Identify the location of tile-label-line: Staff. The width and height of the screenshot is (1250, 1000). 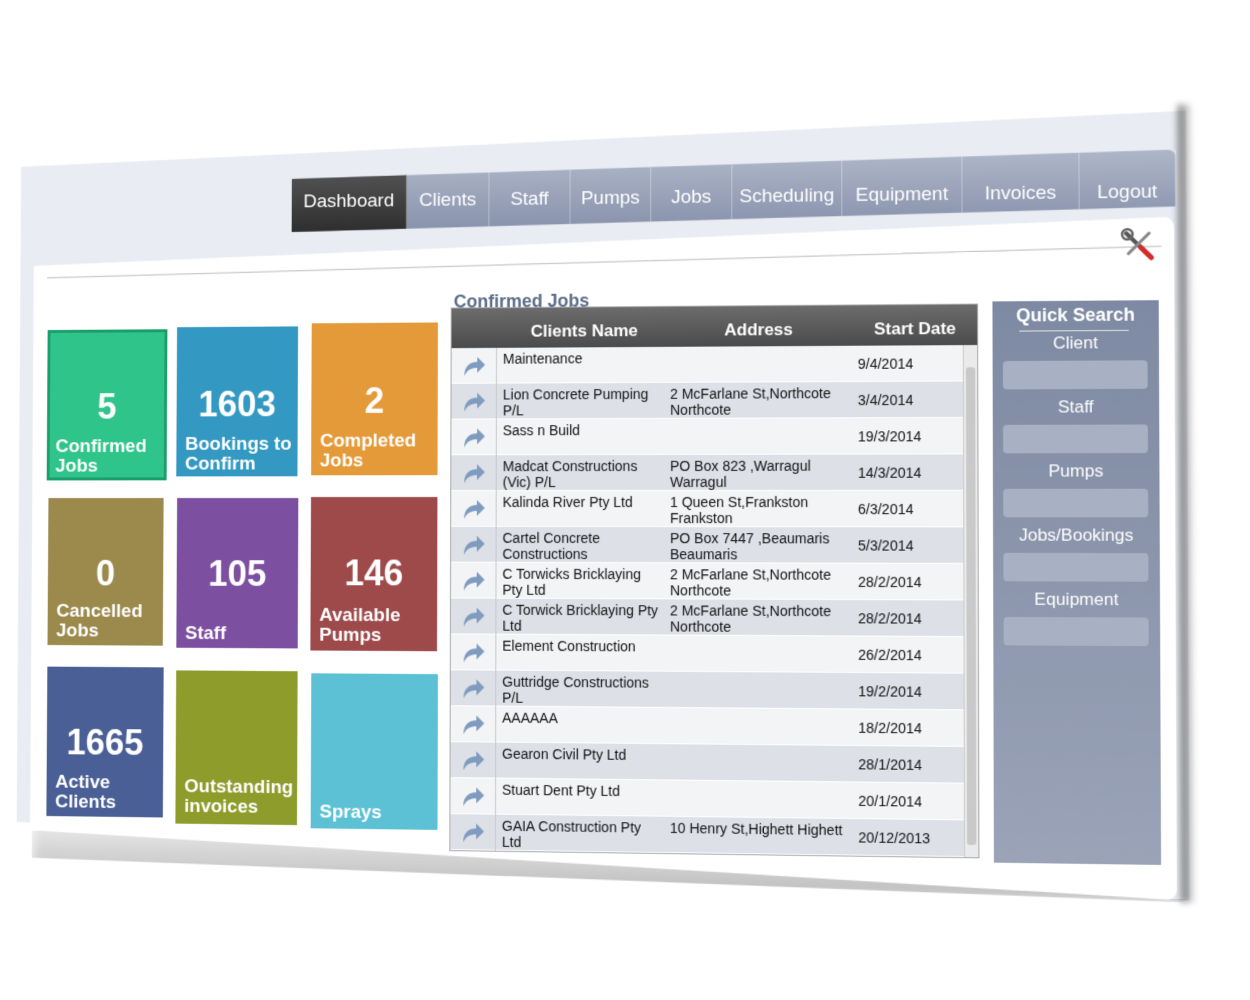
(205, 634).